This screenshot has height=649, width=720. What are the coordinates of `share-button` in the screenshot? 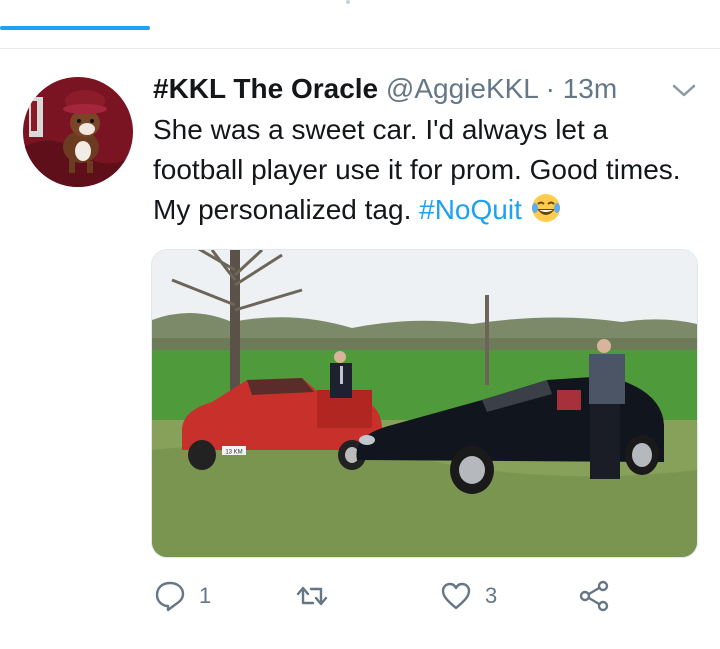 It's located at (594, 596).